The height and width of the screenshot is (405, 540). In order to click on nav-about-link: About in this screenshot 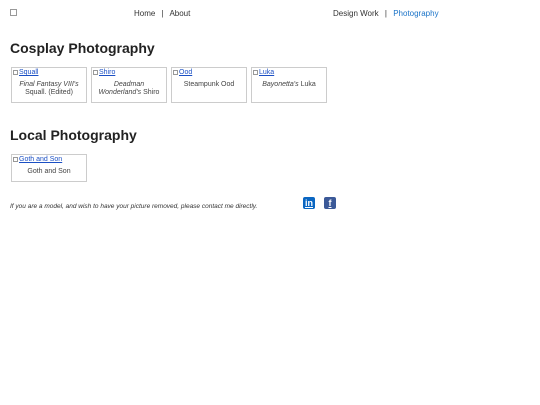, I will do `click(179, 13)`.